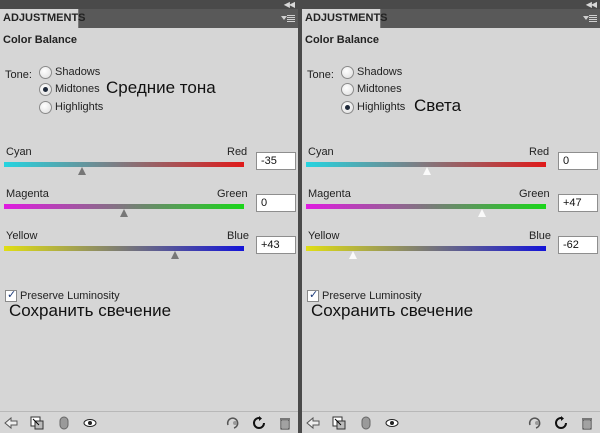 This screenshot has width=600, height=433. What do you see at coordinates (276, 161) in the screenshot?
I see `cyan-red-value-field: -35` at bounding box center [276, 161].